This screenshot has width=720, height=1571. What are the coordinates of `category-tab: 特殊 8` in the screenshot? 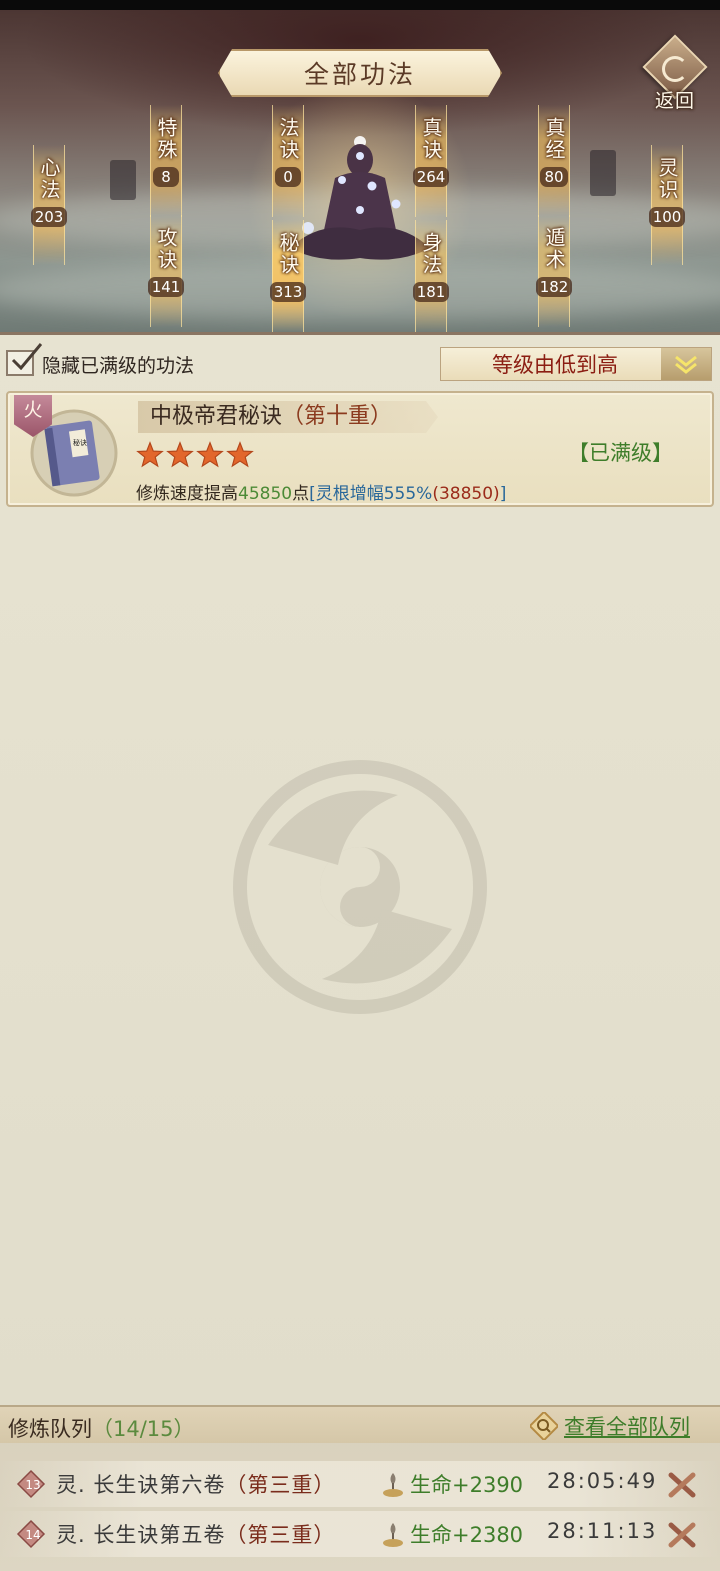 It's located at (166, 161).